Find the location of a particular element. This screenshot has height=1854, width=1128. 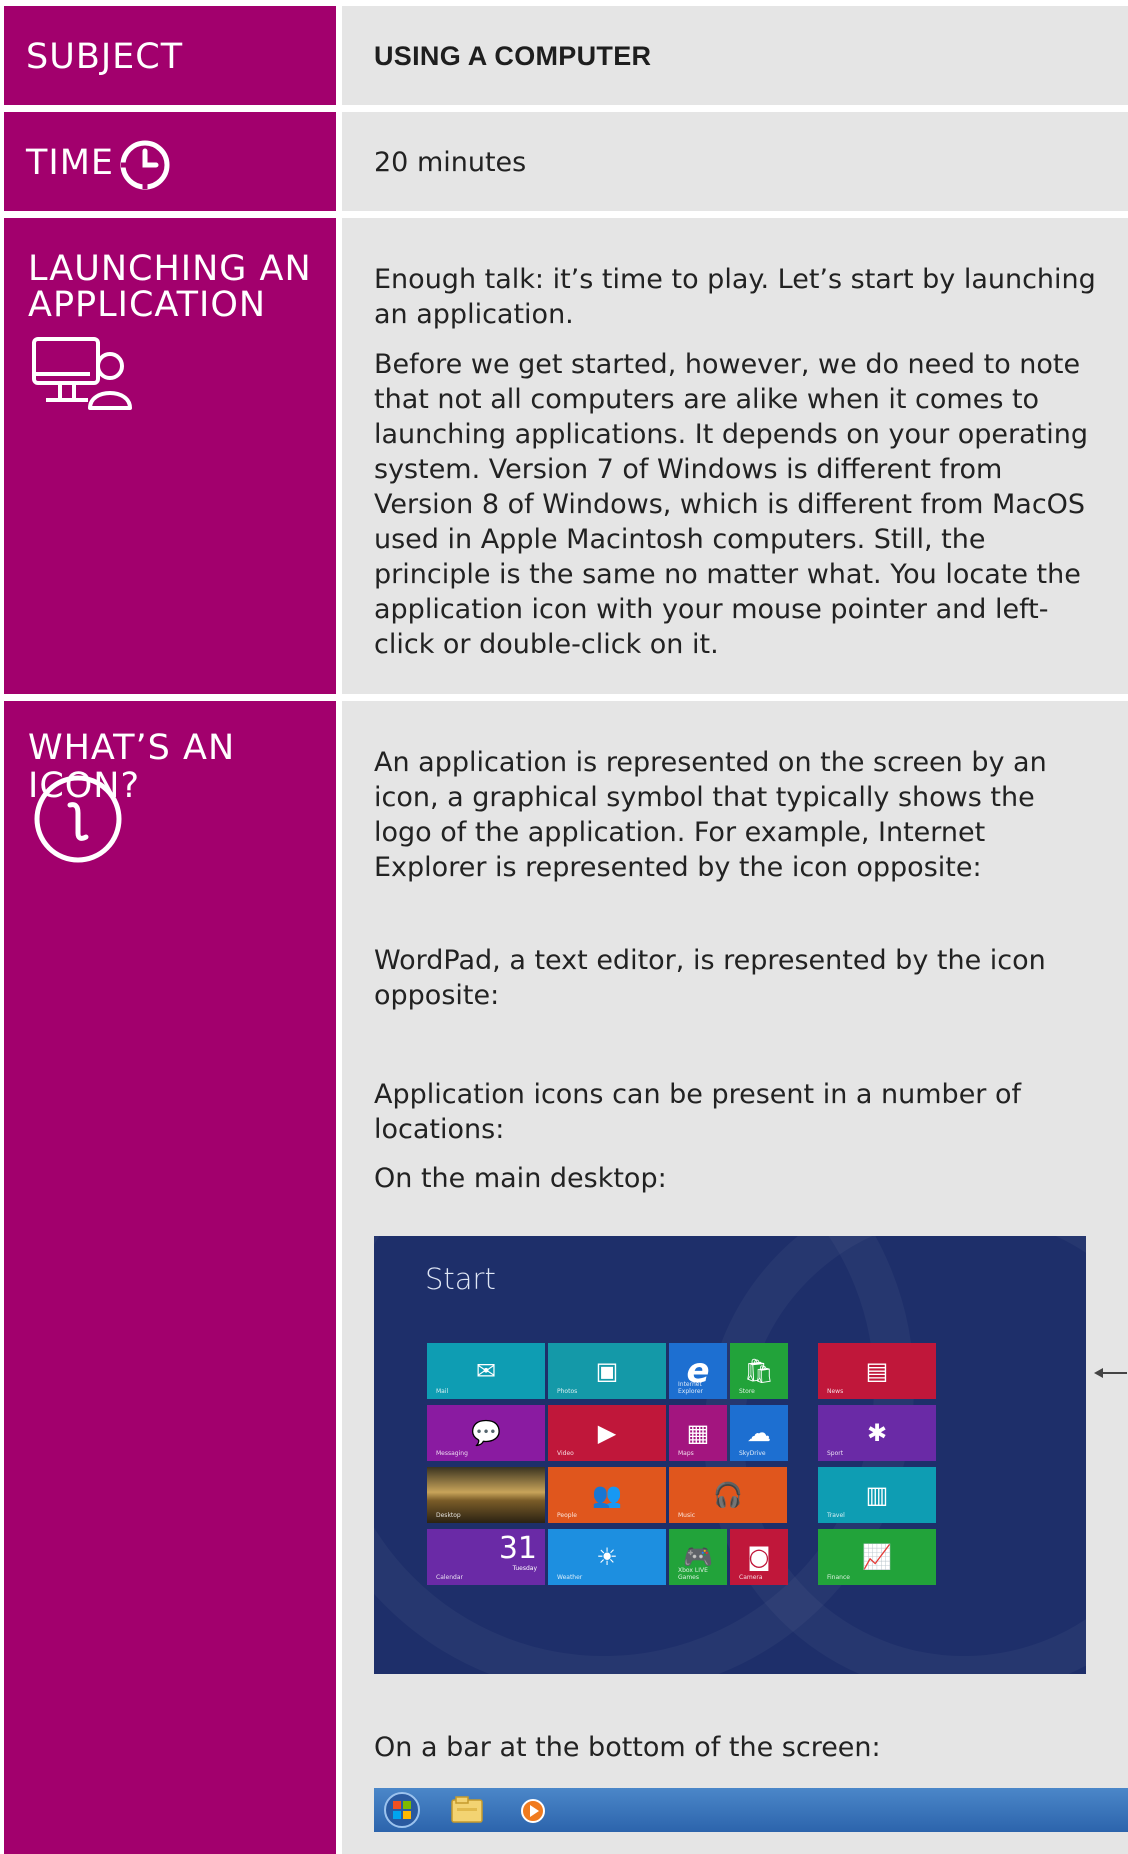

start-tile: ☀ Weather is located at coordinates (607, 1557).